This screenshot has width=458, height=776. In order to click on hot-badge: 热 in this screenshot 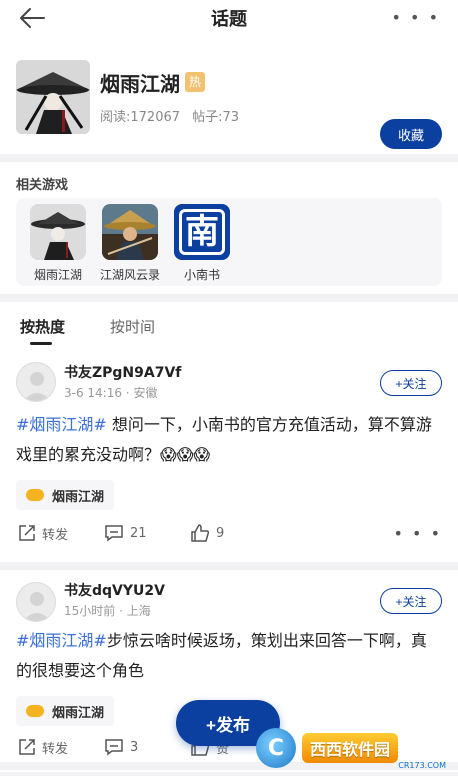, I will do `click(195, 82)`.